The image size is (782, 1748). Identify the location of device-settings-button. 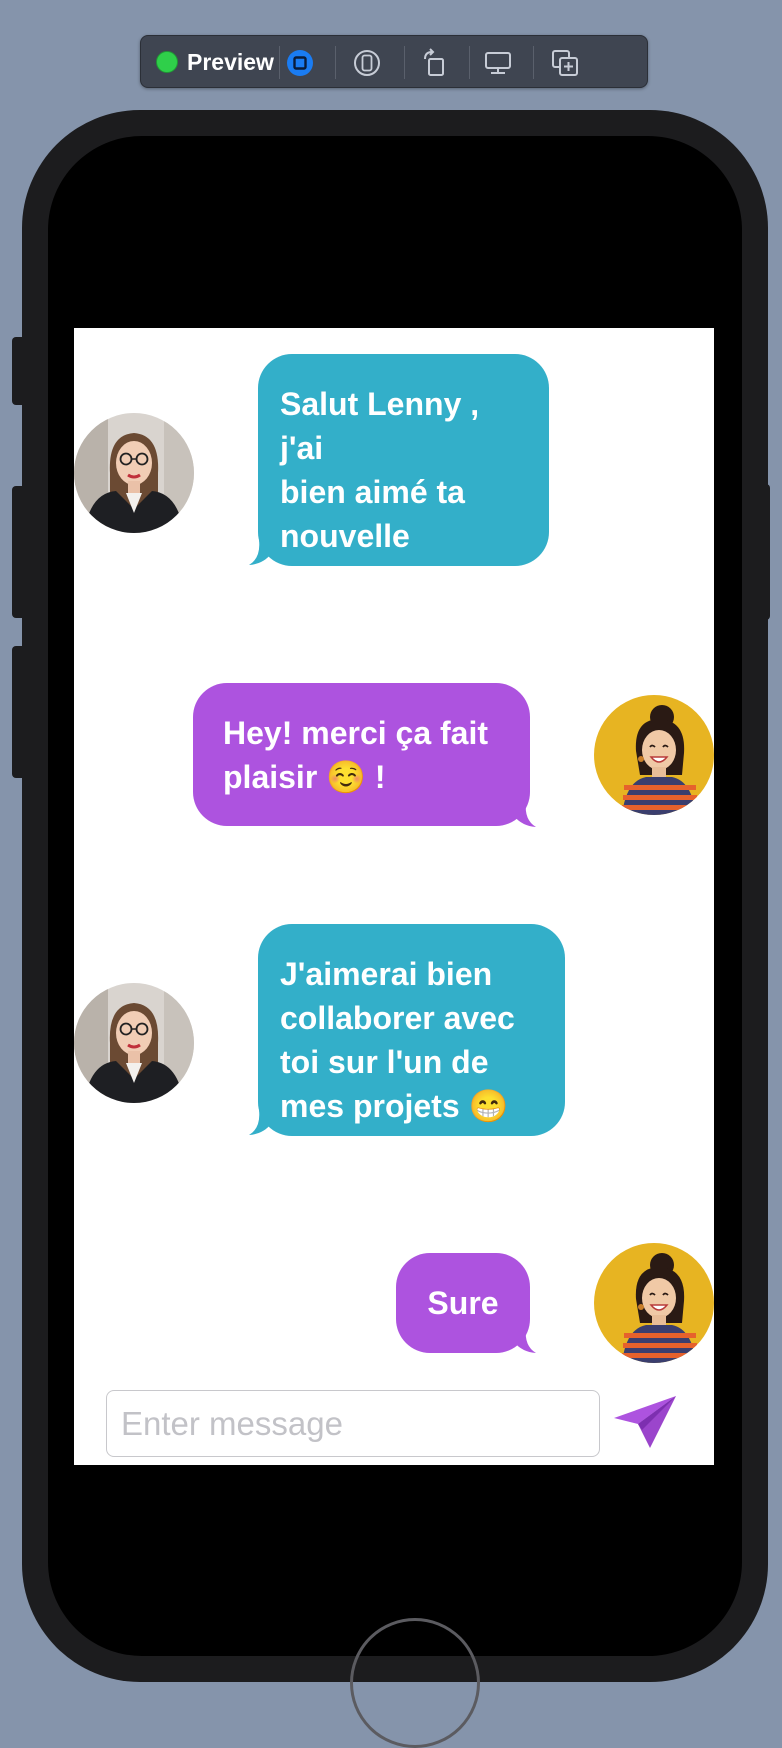
(498, 63).